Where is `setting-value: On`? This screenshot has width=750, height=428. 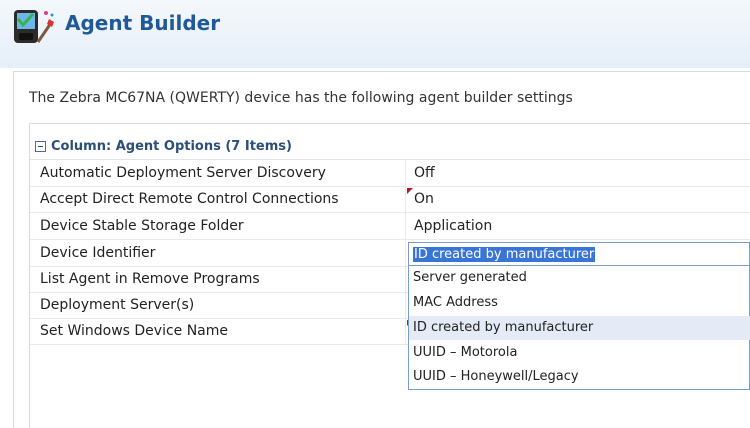
setting-value: On is located at coordinates (424, 199).